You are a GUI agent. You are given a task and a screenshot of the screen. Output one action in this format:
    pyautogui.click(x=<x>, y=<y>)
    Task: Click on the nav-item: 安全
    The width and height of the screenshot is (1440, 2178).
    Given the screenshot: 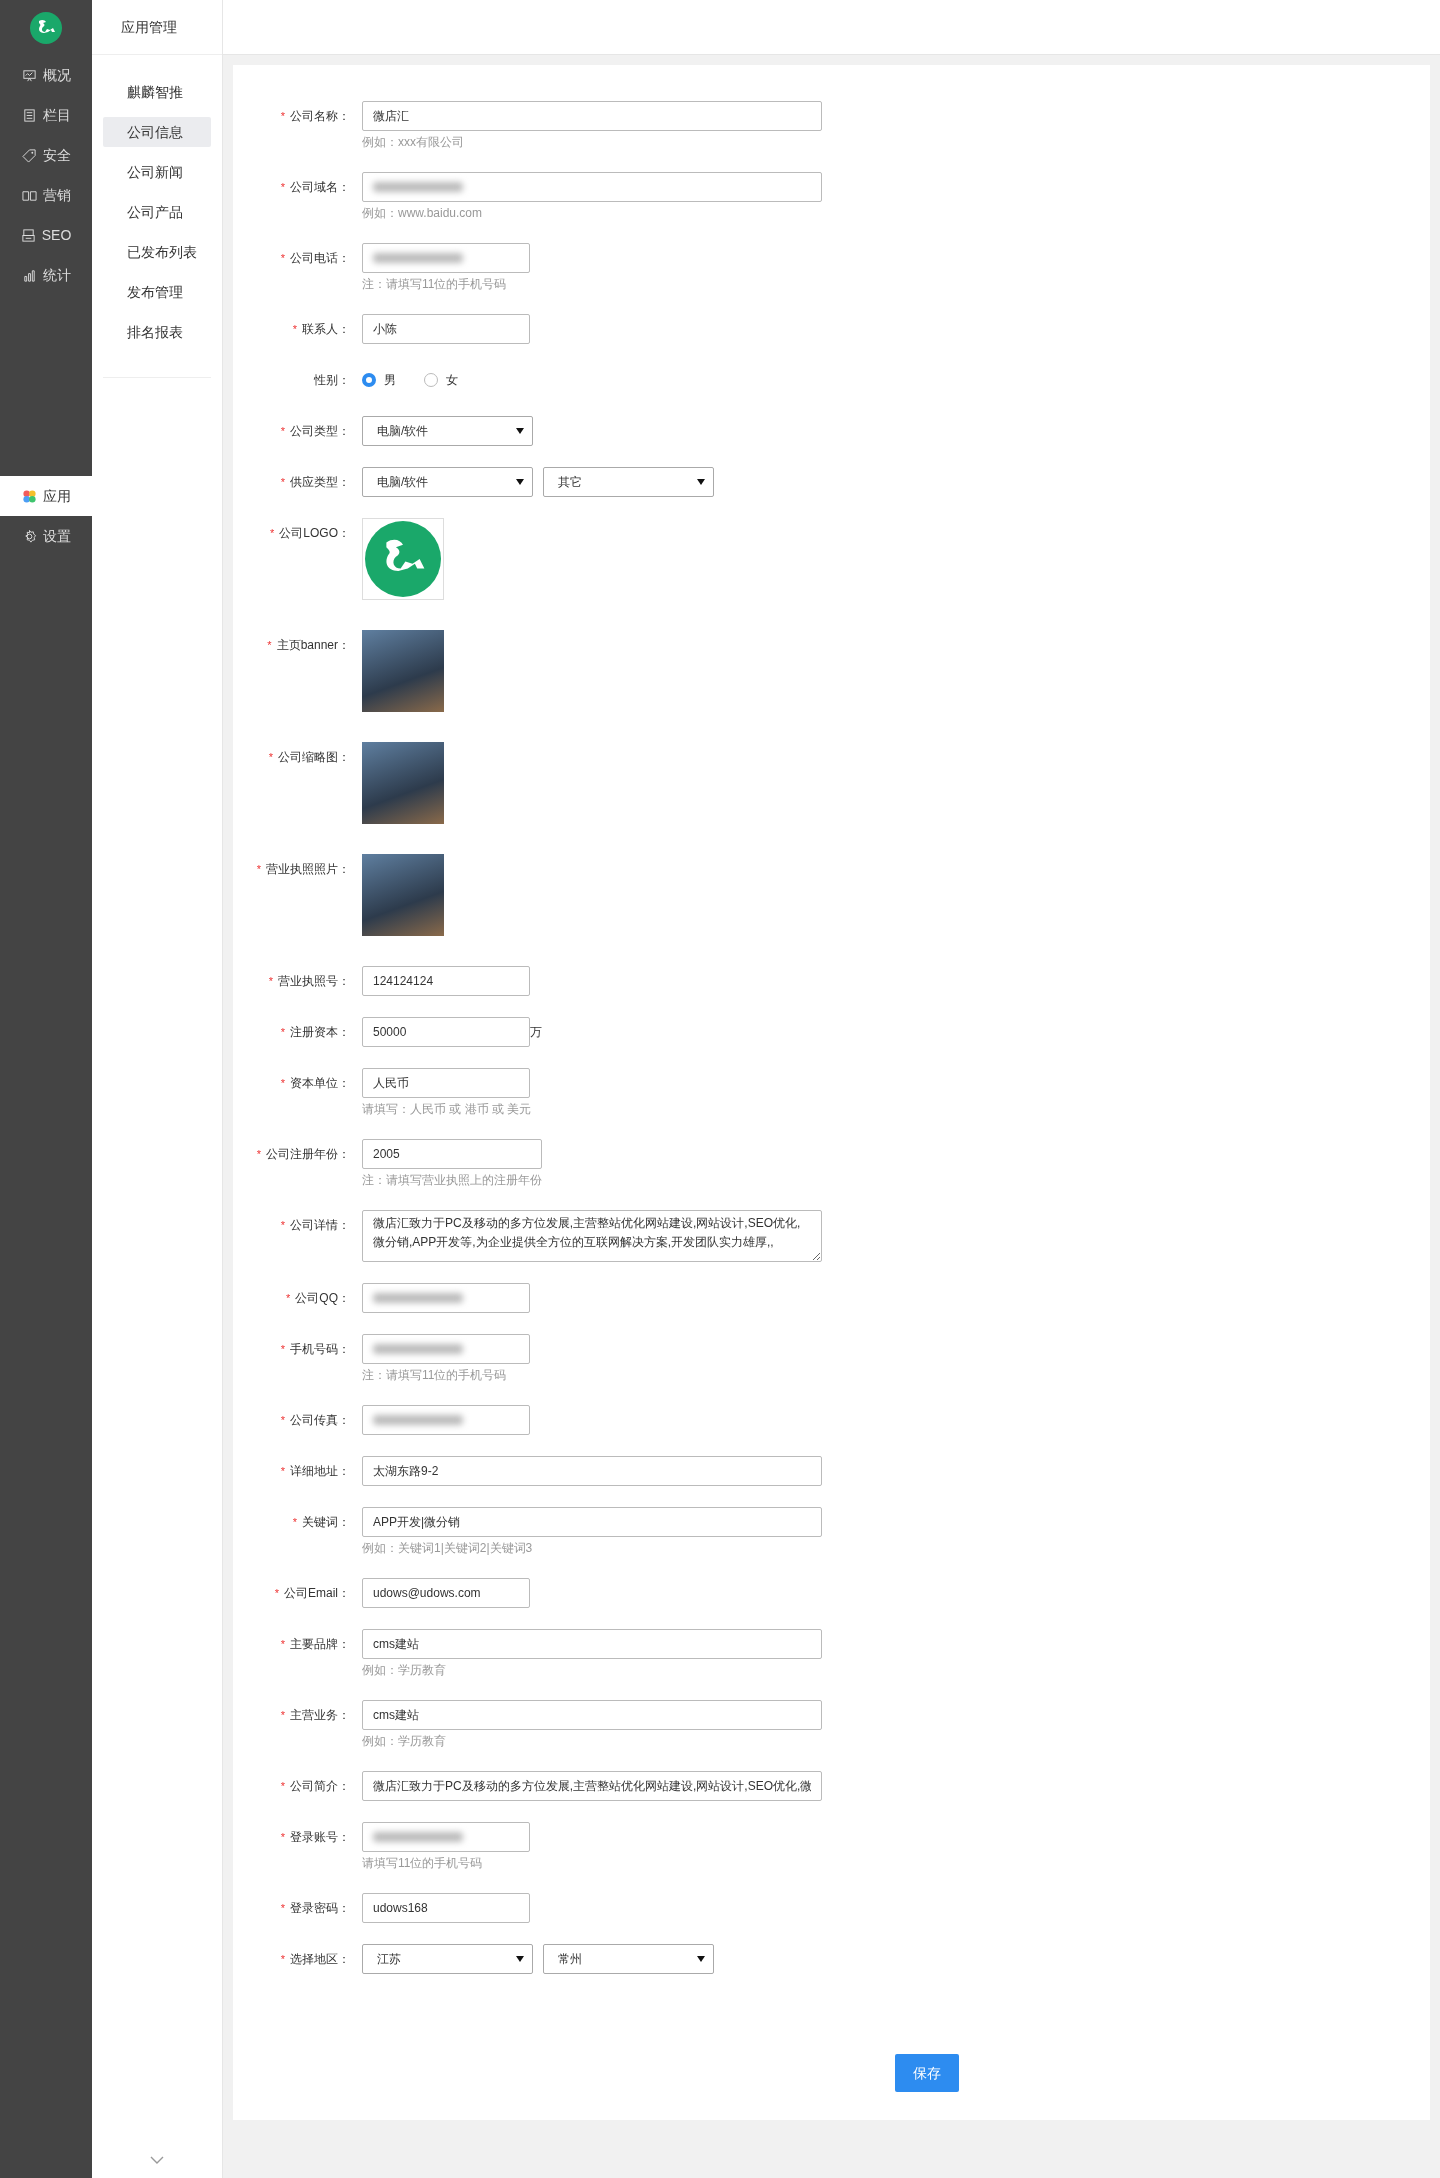 What is the action you would take?
    pyautogui.click(x=46, y=155)
    